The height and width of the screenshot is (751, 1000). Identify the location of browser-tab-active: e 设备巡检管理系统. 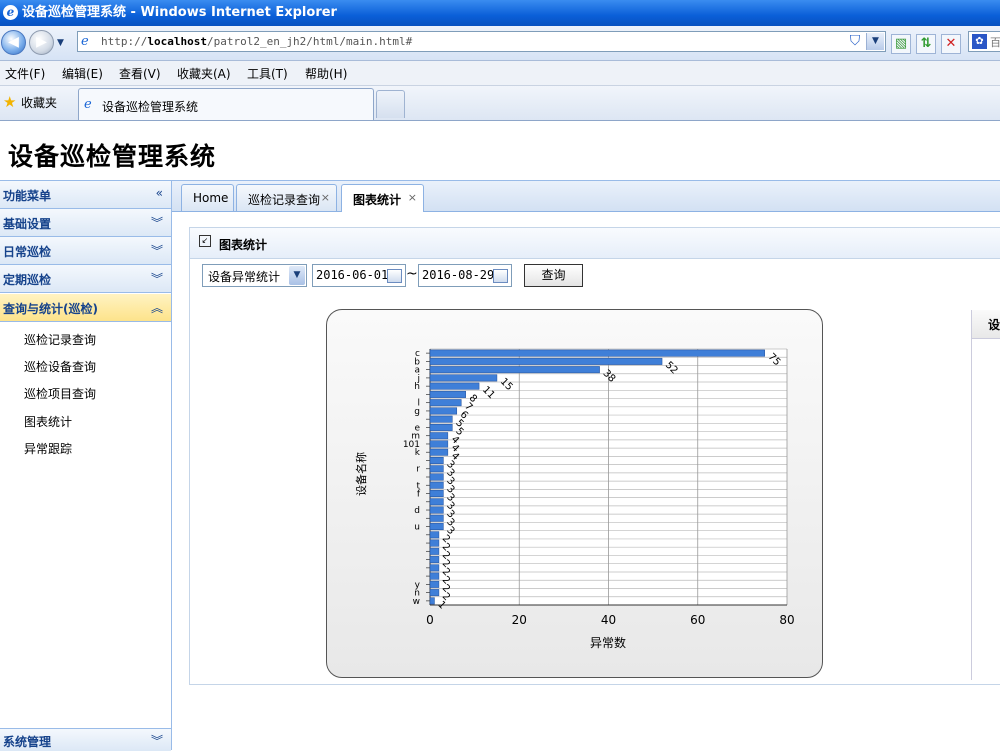
(226, 104).